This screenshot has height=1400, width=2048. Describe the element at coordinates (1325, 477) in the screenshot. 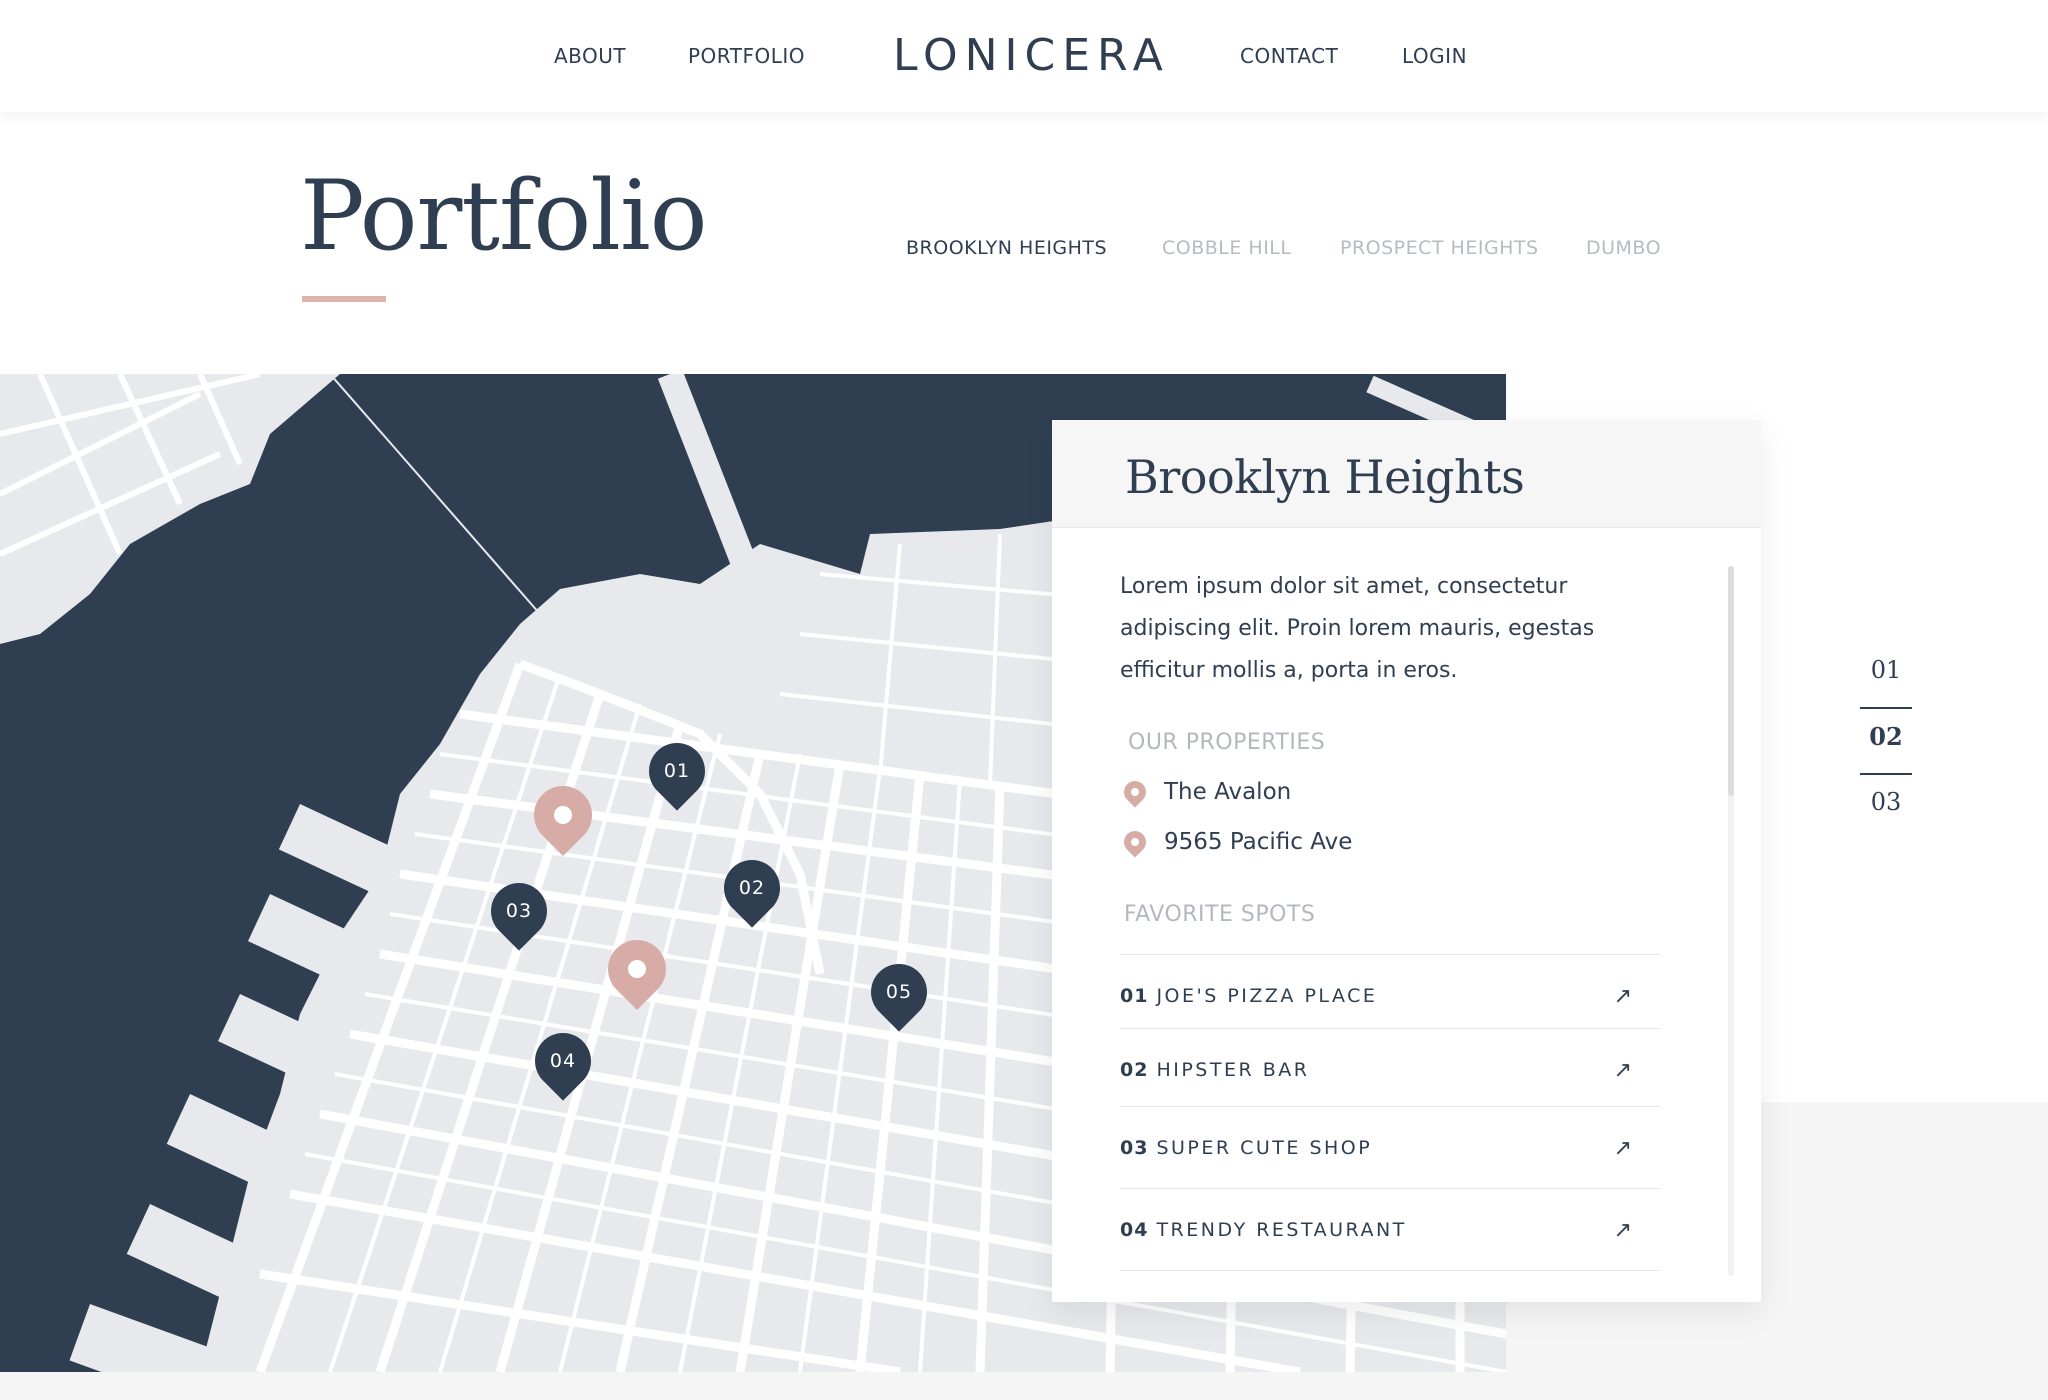

I see `card-title: Brooklyn Heights` at that location.